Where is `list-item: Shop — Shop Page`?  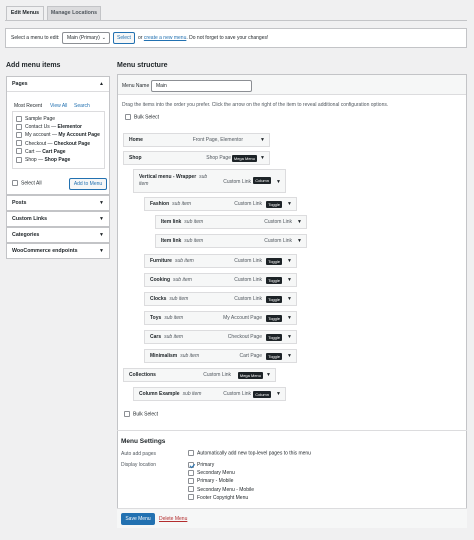 list-item: Shop — Shop Page is located at coordinates (58, 160).